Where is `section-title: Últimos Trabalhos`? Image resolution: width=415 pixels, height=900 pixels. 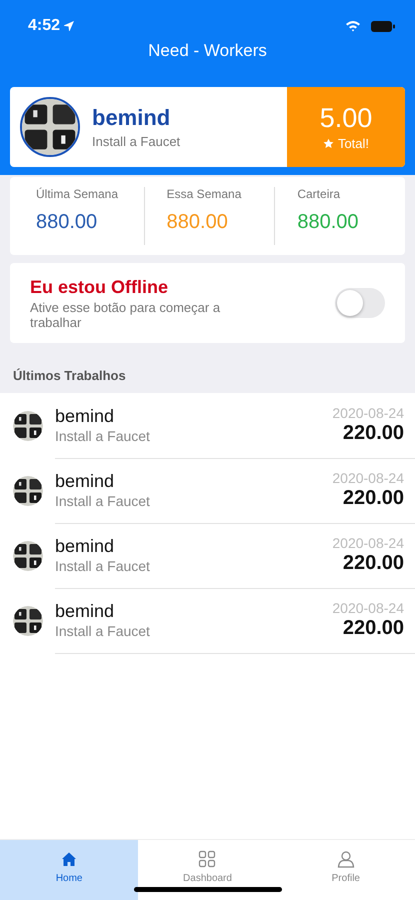
section-title: Últimos Trabalhos is located at coordinates (69, 376).